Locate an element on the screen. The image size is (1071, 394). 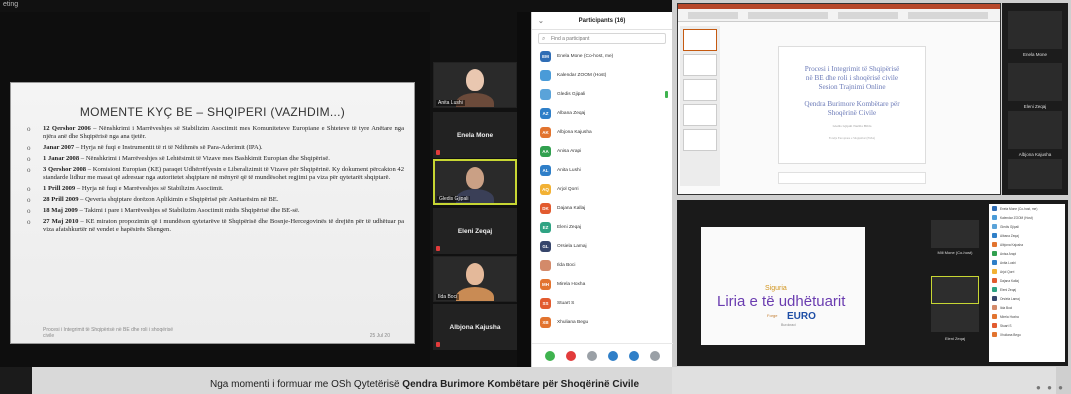
chat-button is located at coordinates (633, 355).